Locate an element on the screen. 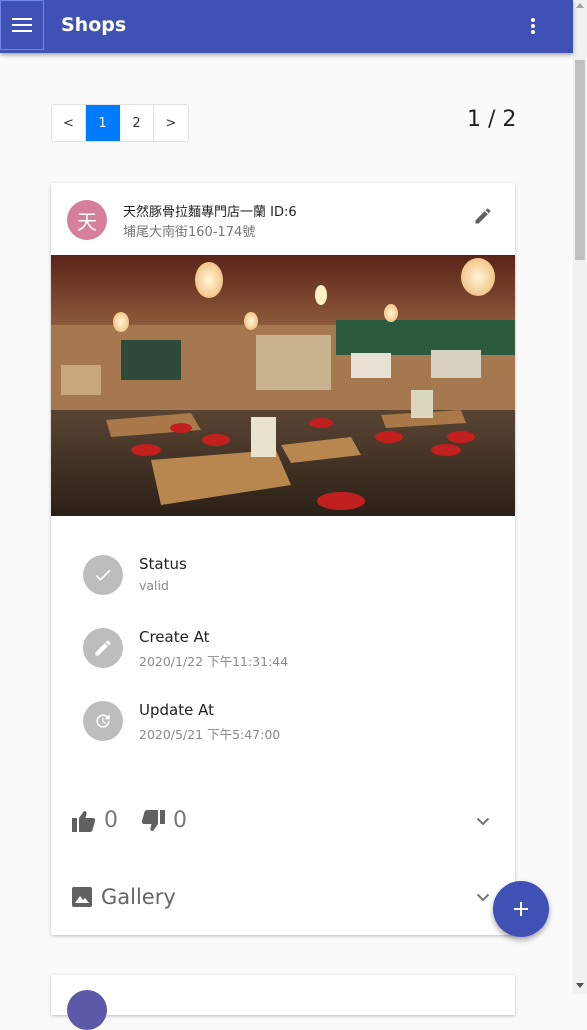 The width and height of the screenshot is (587, 1030). shop-address: 埔尾大南街160-174號 is located at coordinates (189, 232).